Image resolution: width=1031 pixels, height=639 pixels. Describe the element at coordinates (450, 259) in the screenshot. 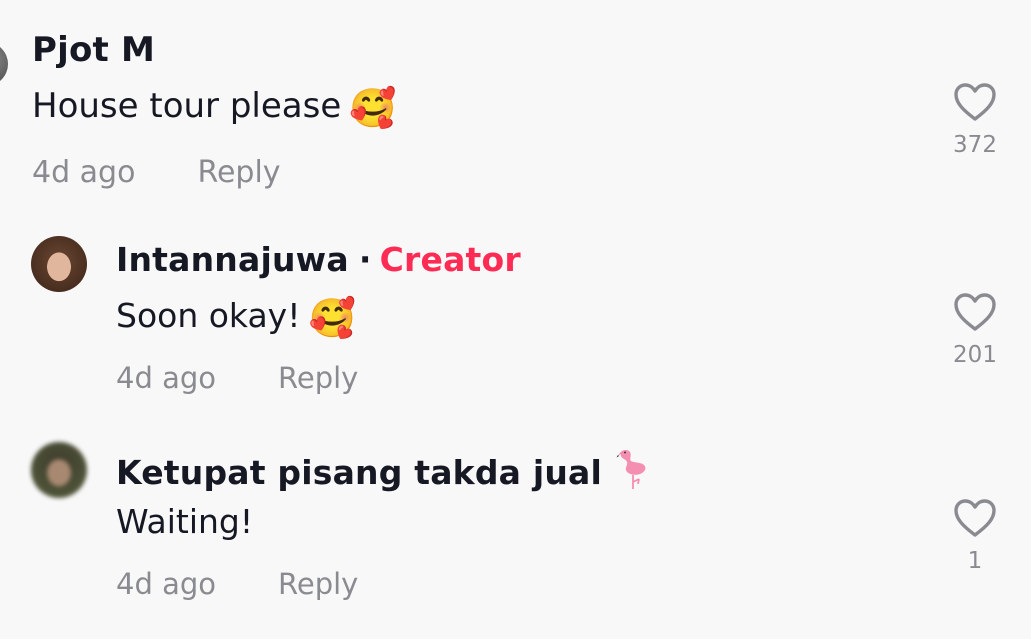

I see `creator-badge: Creator` at that location.